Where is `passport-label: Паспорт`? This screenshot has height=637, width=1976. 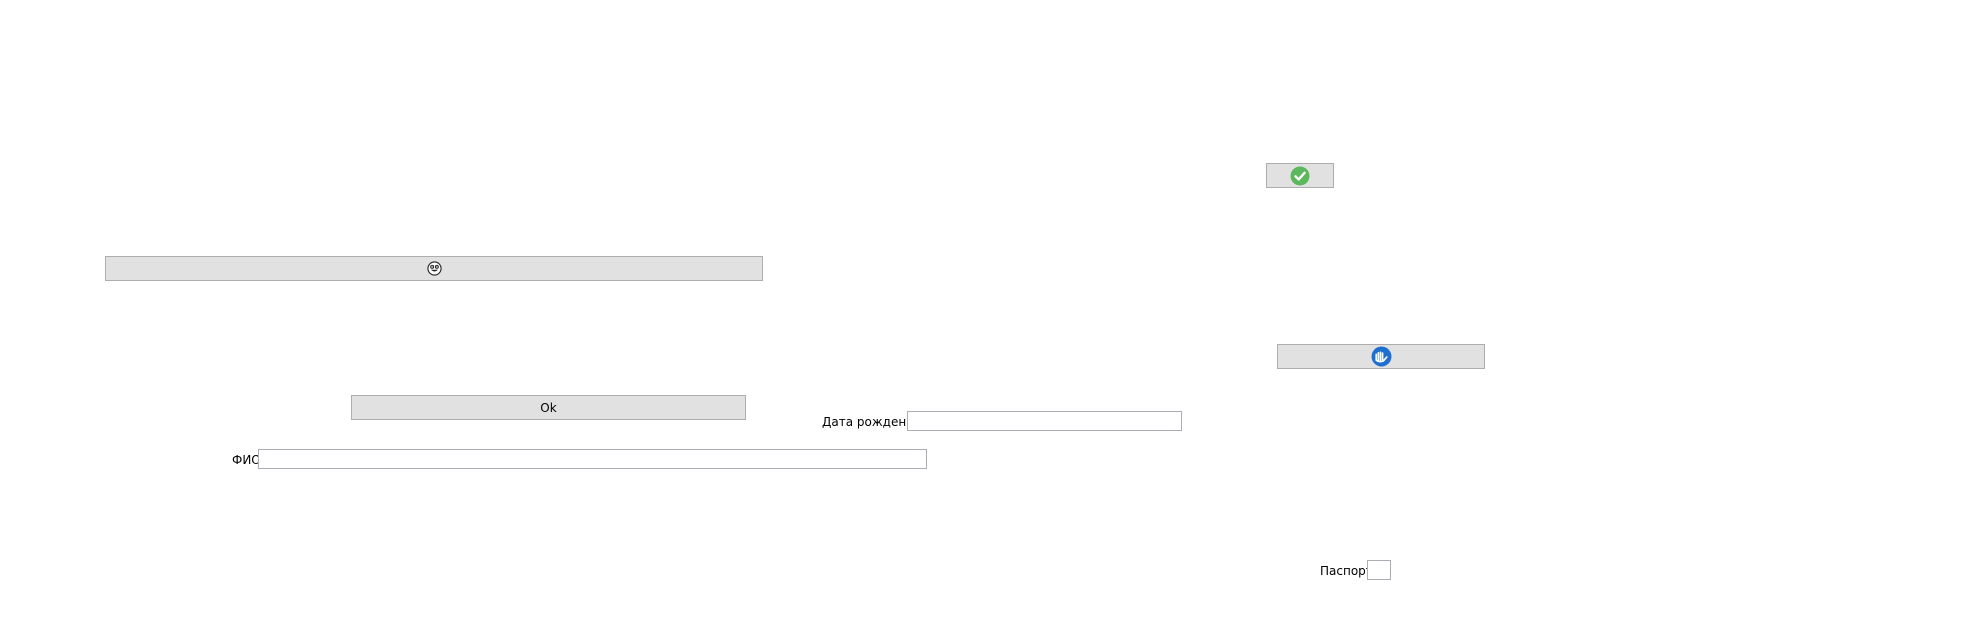
passport-label: Паспорт is located at coordinates (1346, 571).